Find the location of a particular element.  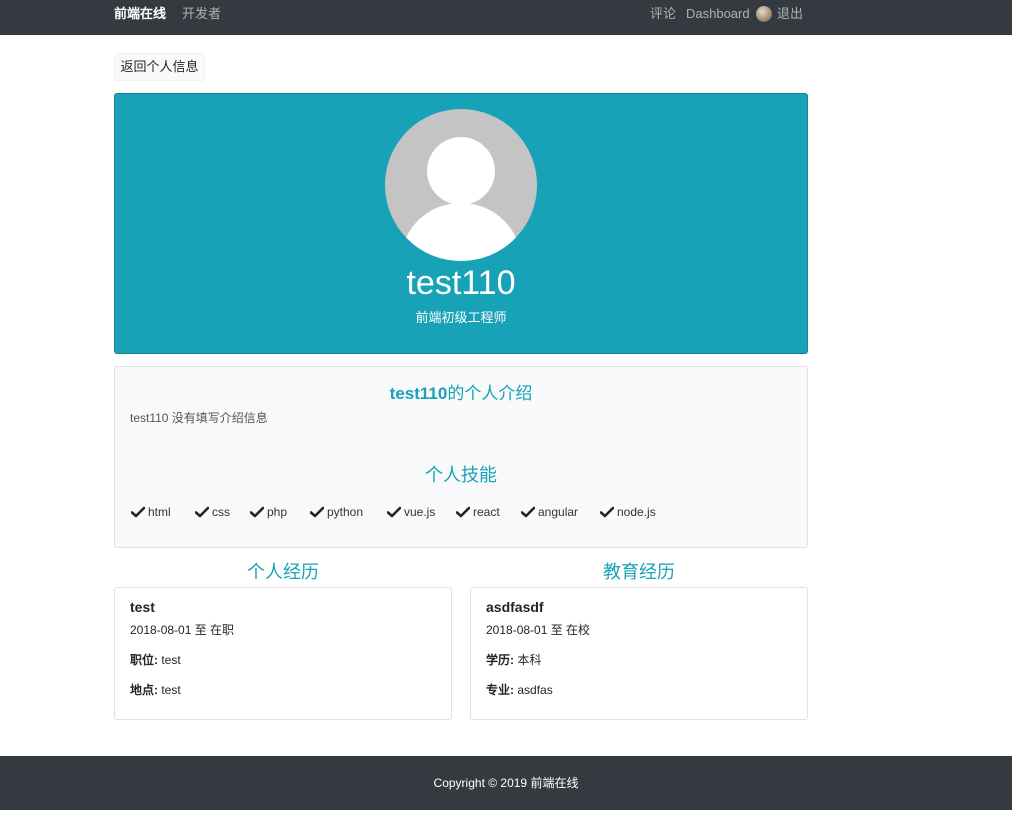

about-heading-name: test110 is located at coordinates (418, 393).